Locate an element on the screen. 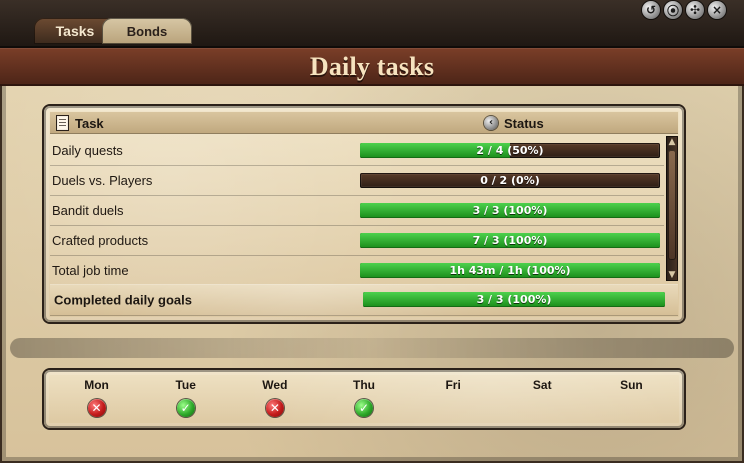 Image resolution: width=744 pixels, height=463 pixels. task-label: Crafted products is located at coordinates (100, 240).